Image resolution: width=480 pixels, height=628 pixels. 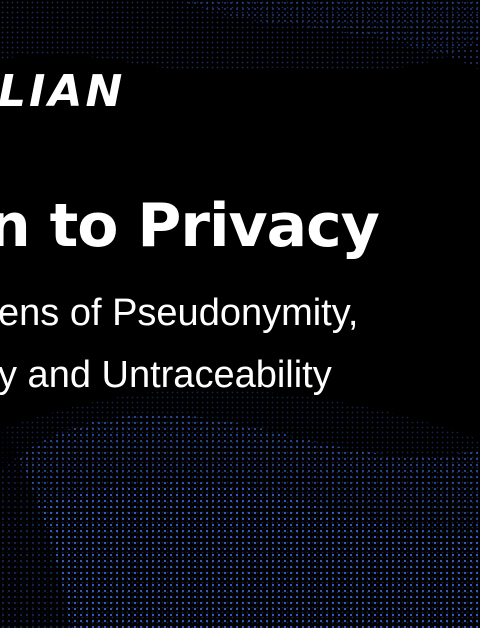 What do you see at coordinates (63, 91) in the screenshot?
I see `brand-logo: LIAN` at bounding box center [63, 91].